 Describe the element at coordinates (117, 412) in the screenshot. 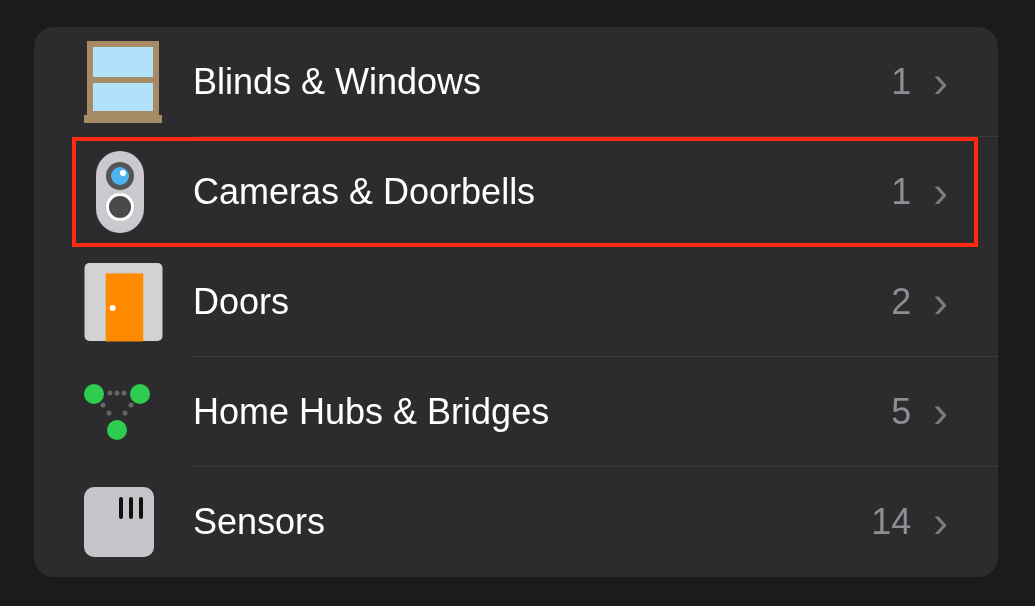

I see `hub-icon` at that location.